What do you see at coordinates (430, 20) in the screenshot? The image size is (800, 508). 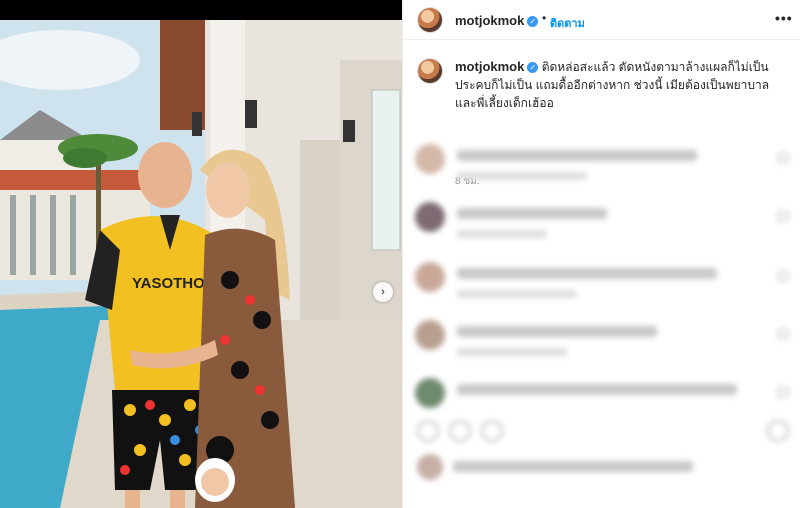 I see `avatar` at bounding box center [430, 20].